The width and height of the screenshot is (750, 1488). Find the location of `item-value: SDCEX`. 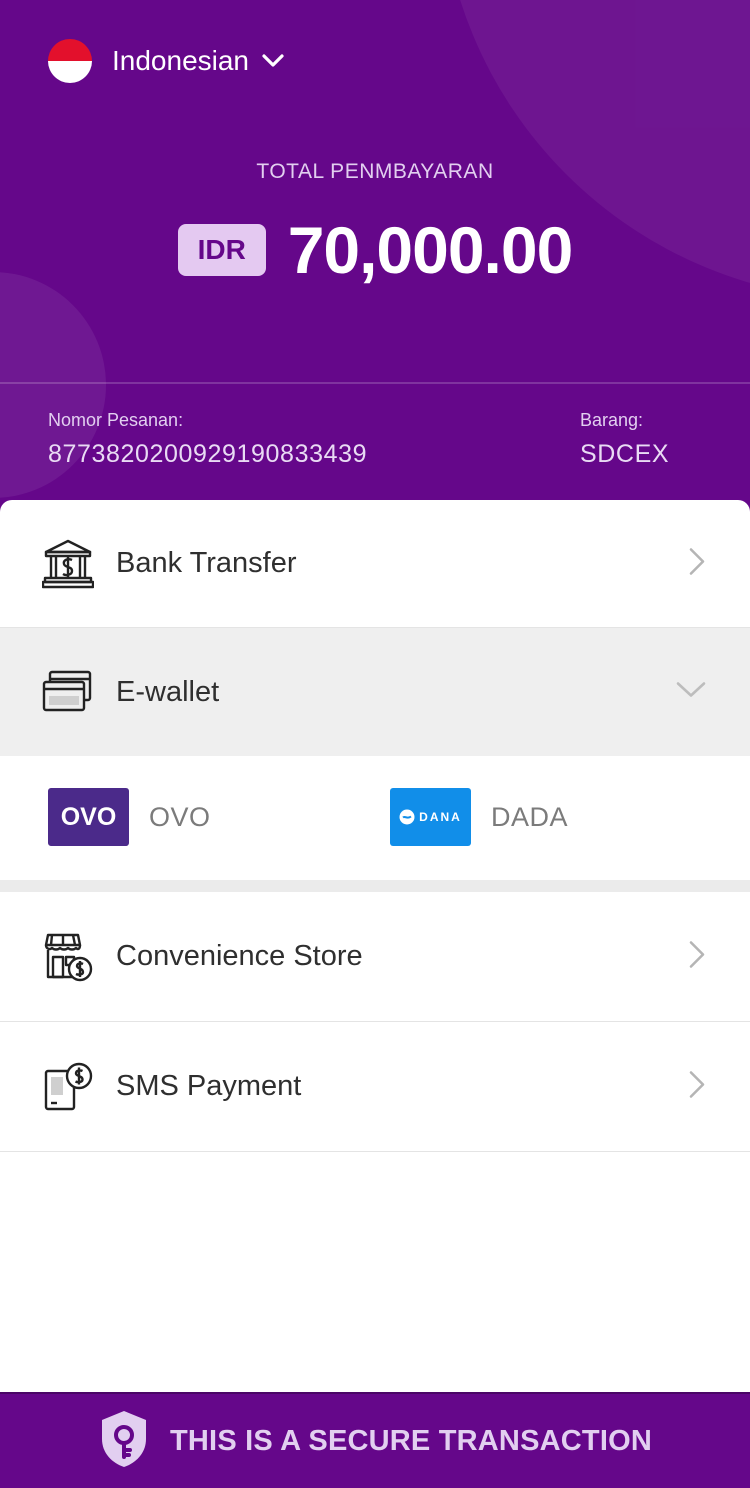

item-value: SDCEX is located at coordinates (625, 454).